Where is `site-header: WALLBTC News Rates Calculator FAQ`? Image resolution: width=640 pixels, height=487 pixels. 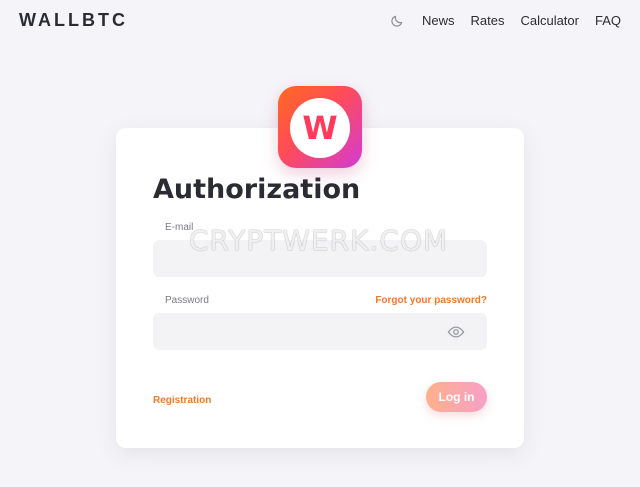
site-header: WALLBTC News Rates Calculator FAQ is located at coordinates (320, 22).